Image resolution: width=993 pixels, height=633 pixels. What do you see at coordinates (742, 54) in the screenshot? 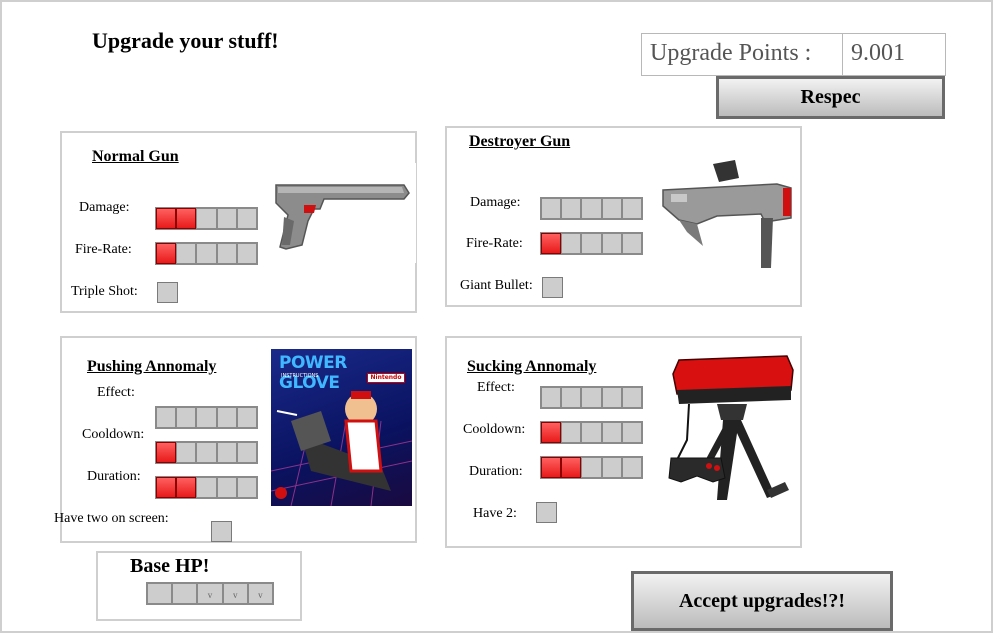
I see `upgrade-points-label: Upgrade Points :` at bounding box center [742, 54].